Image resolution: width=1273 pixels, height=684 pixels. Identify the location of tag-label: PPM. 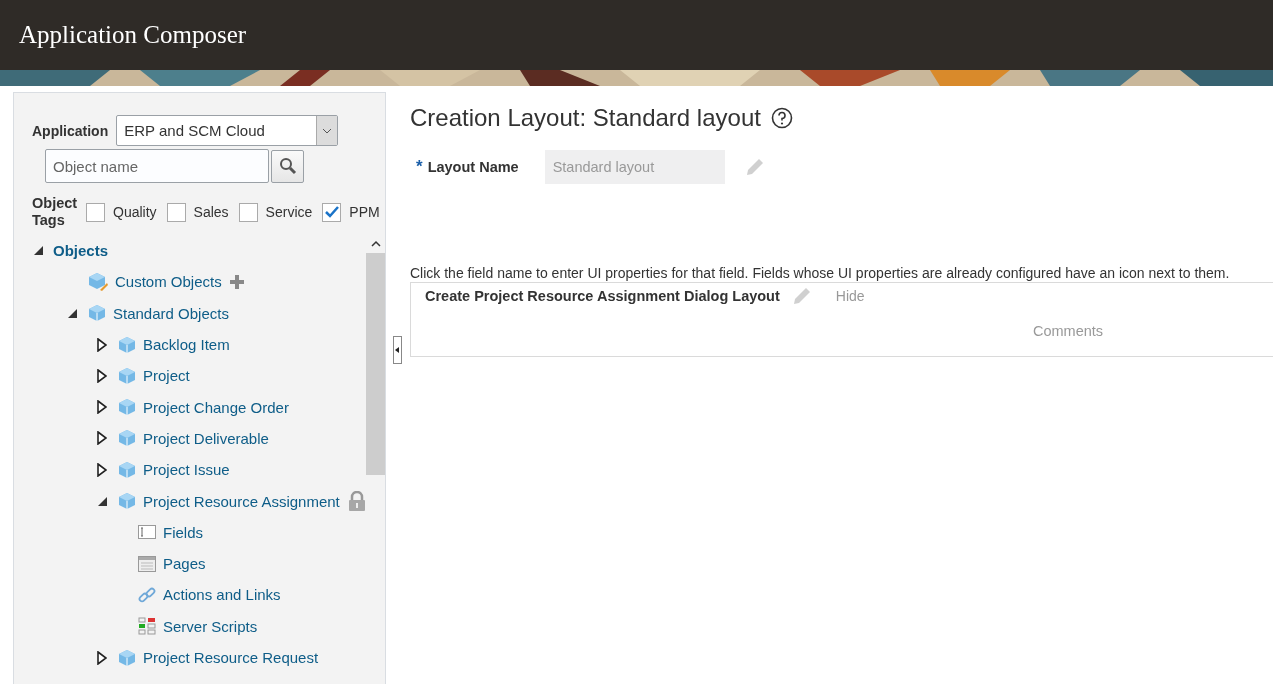
(364, 212).